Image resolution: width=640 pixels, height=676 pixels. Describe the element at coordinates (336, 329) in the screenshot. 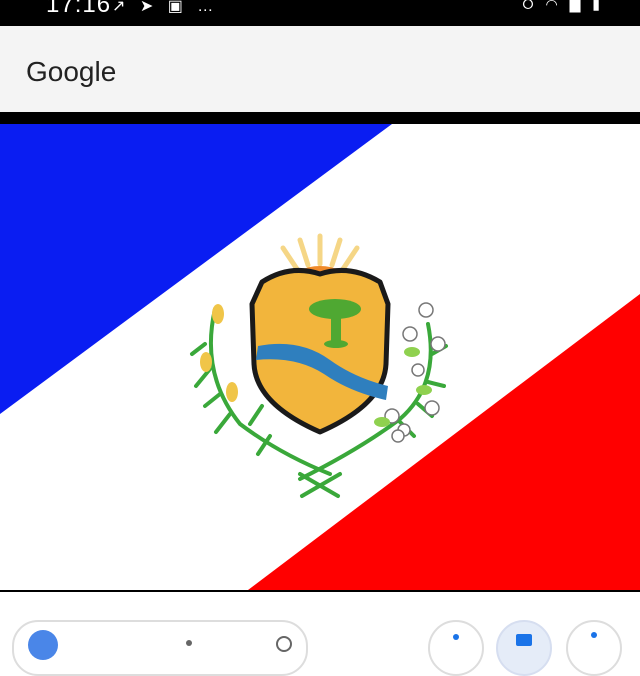

I see `tree-trunk` at that location.